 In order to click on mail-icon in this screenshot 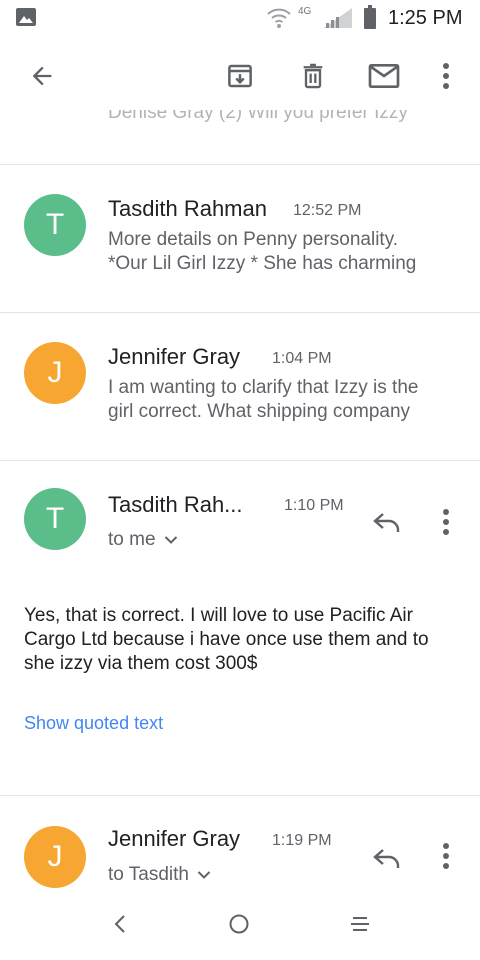, I will do `click(384, 76)`.